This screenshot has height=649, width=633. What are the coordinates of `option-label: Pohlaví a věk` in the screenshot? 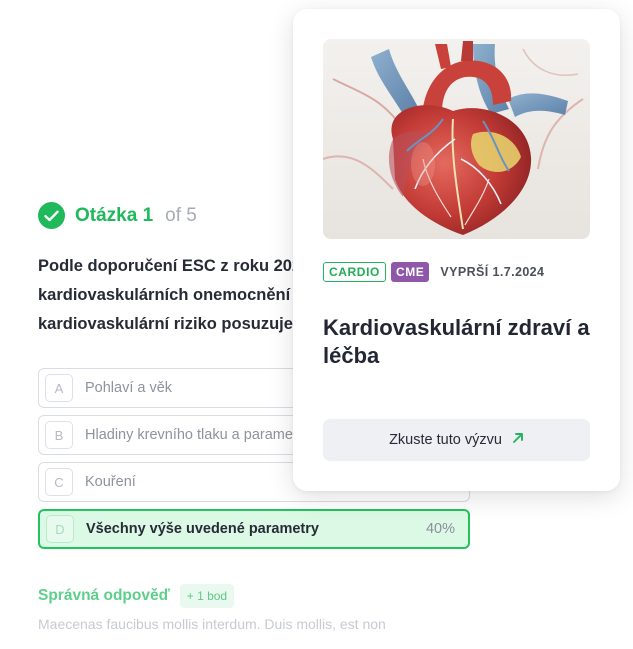 It's located at (129, 388).